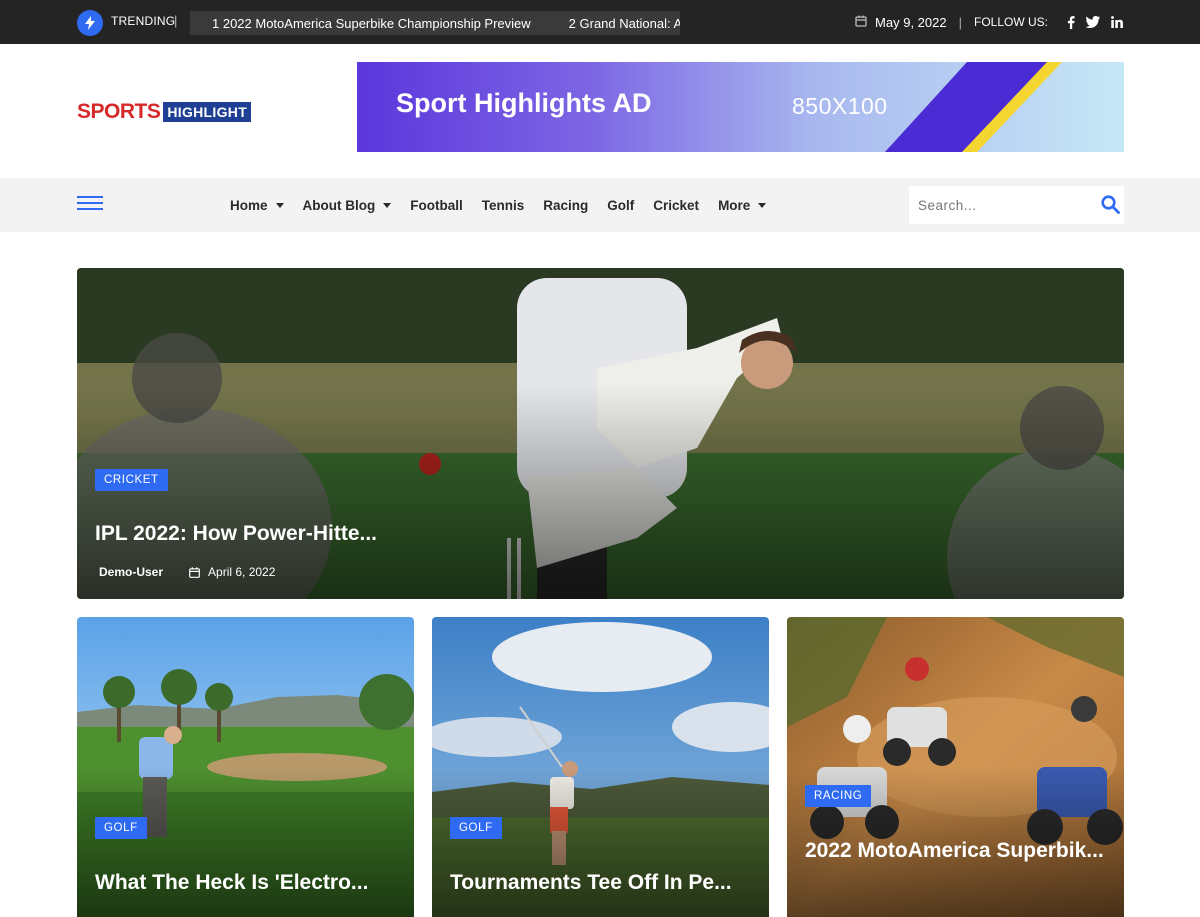  Describe the element at coordinates (624, 23) in the screenshot. I see `ticker-item: 2 Grand National: A` at that location.